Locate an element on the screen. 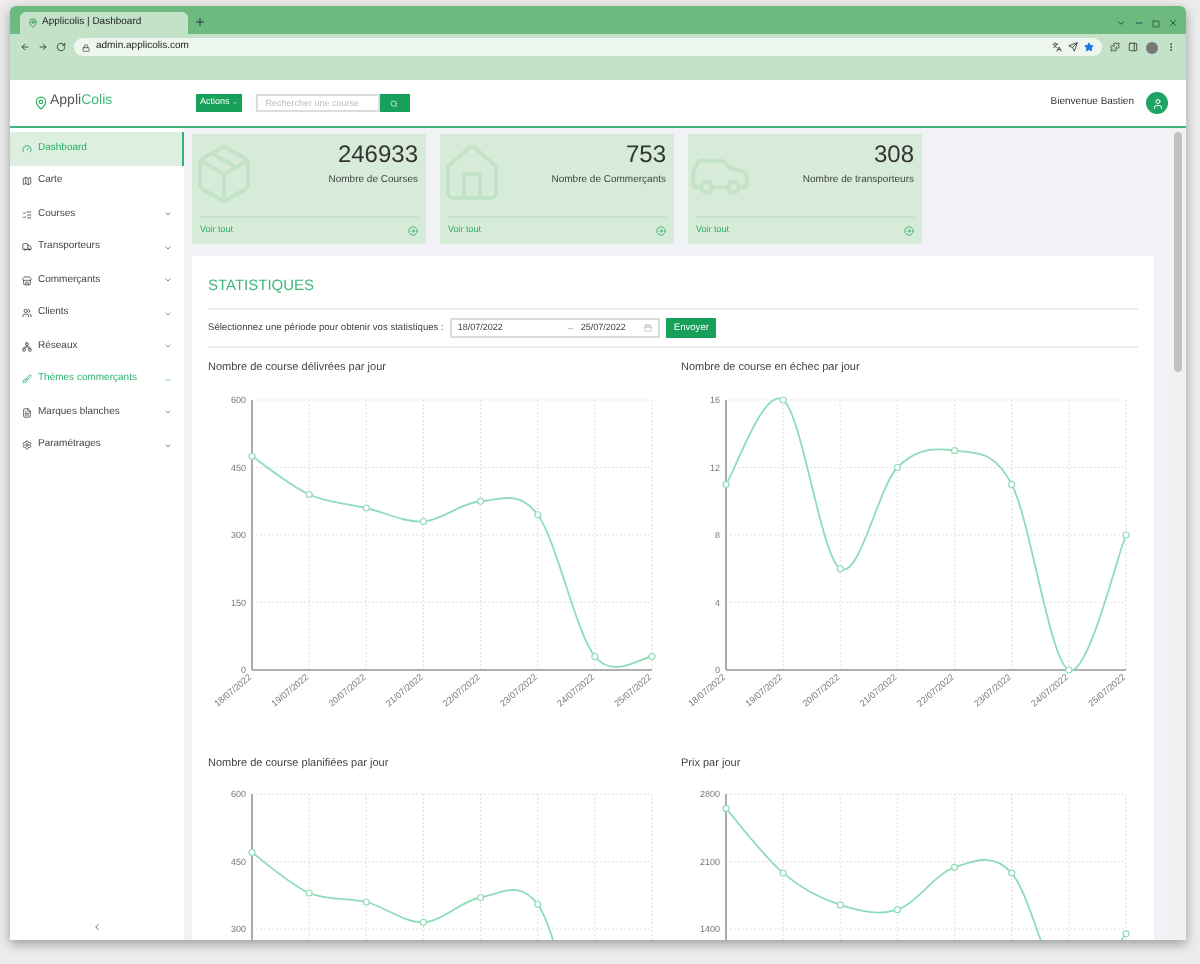 This screenshot has height=964, width=1200. scrollbar is located at coordinates (1178, 534).